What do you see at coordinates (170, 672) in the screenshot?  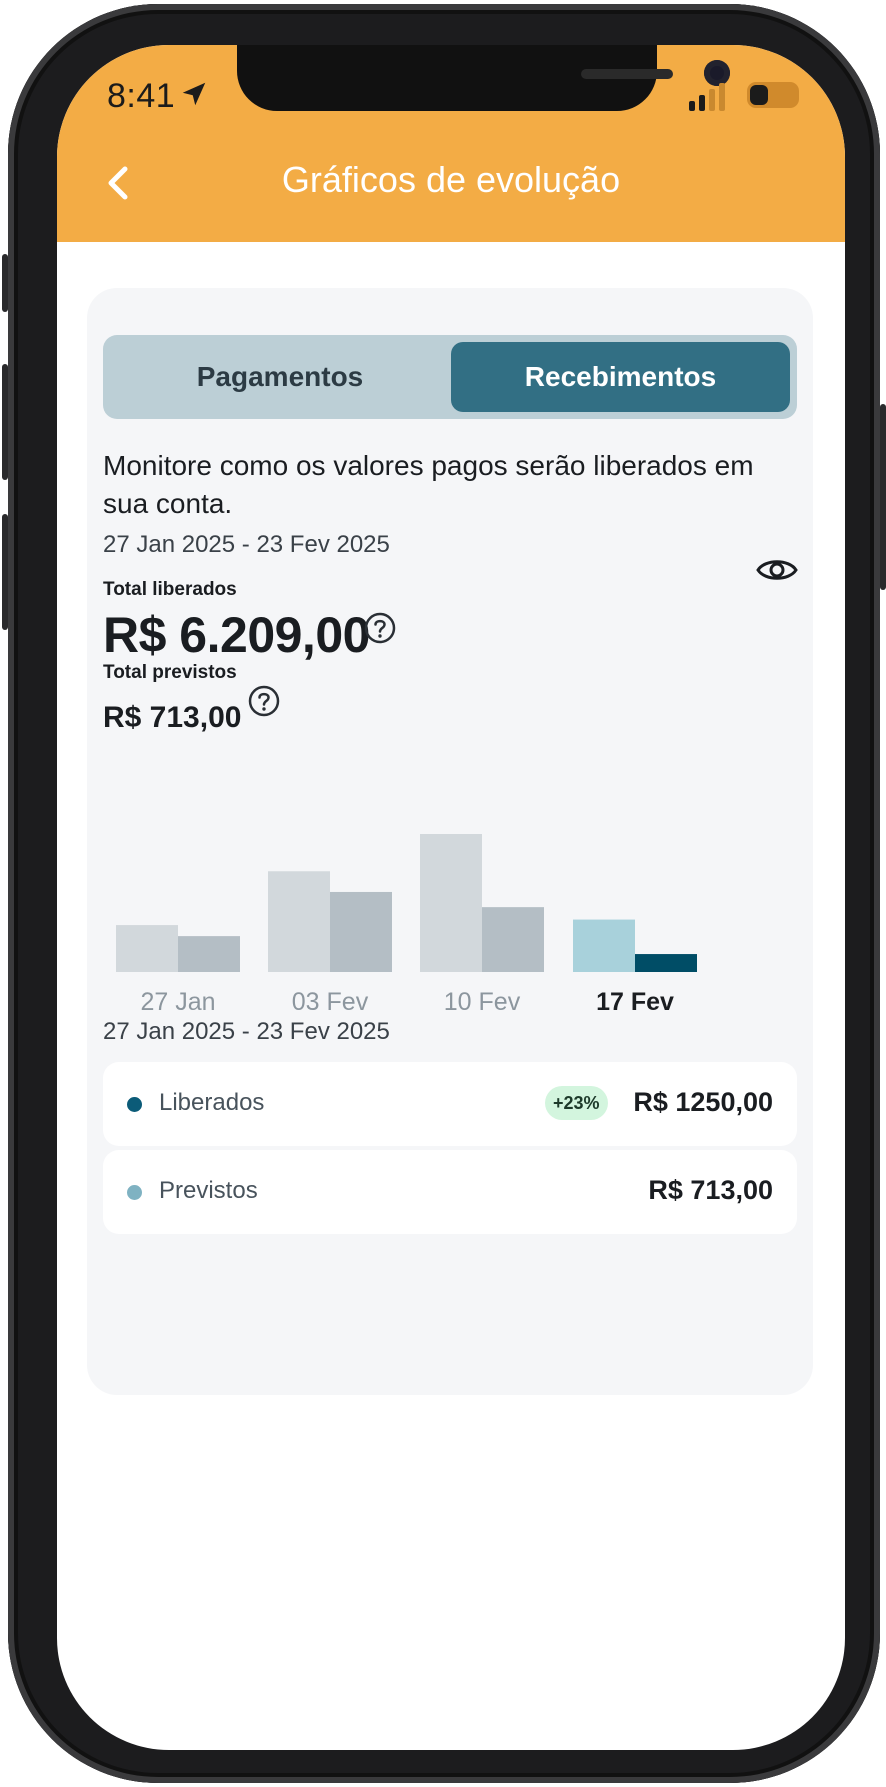 I see `total-previstos-label: Total previstos` at bounding box center [170, 672].